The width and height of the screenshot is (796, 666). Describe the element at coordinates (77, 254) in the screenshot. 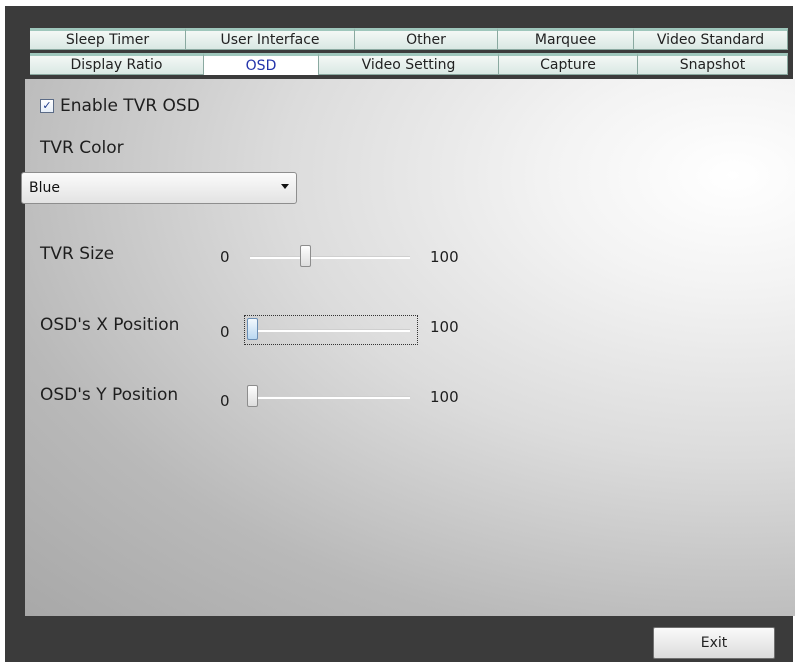

I see `tvr-size-label: TVR Size` at that location.